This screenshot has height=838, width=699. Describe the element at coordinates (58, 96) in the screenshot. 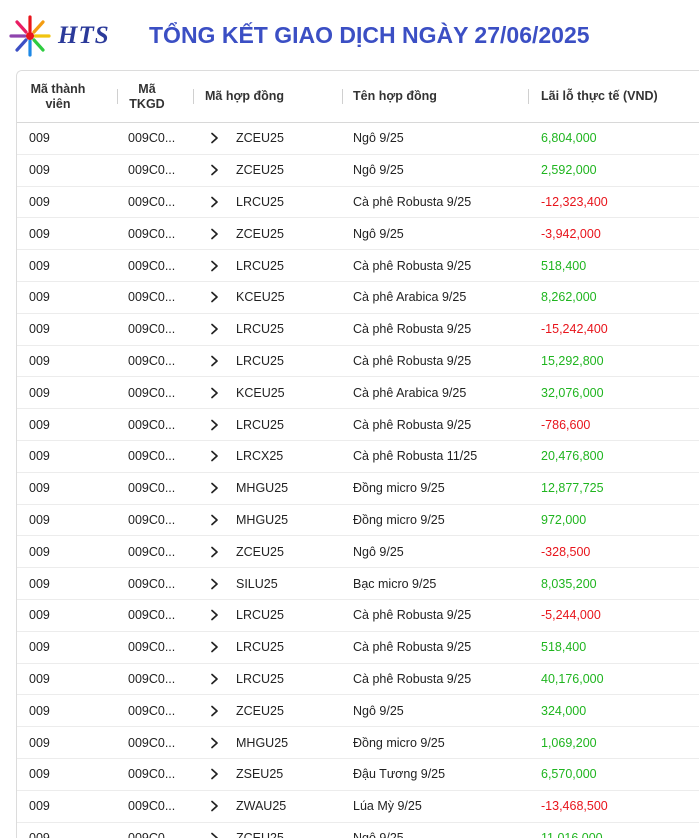

I see `column-header-member: Mã thành viên` at that location.